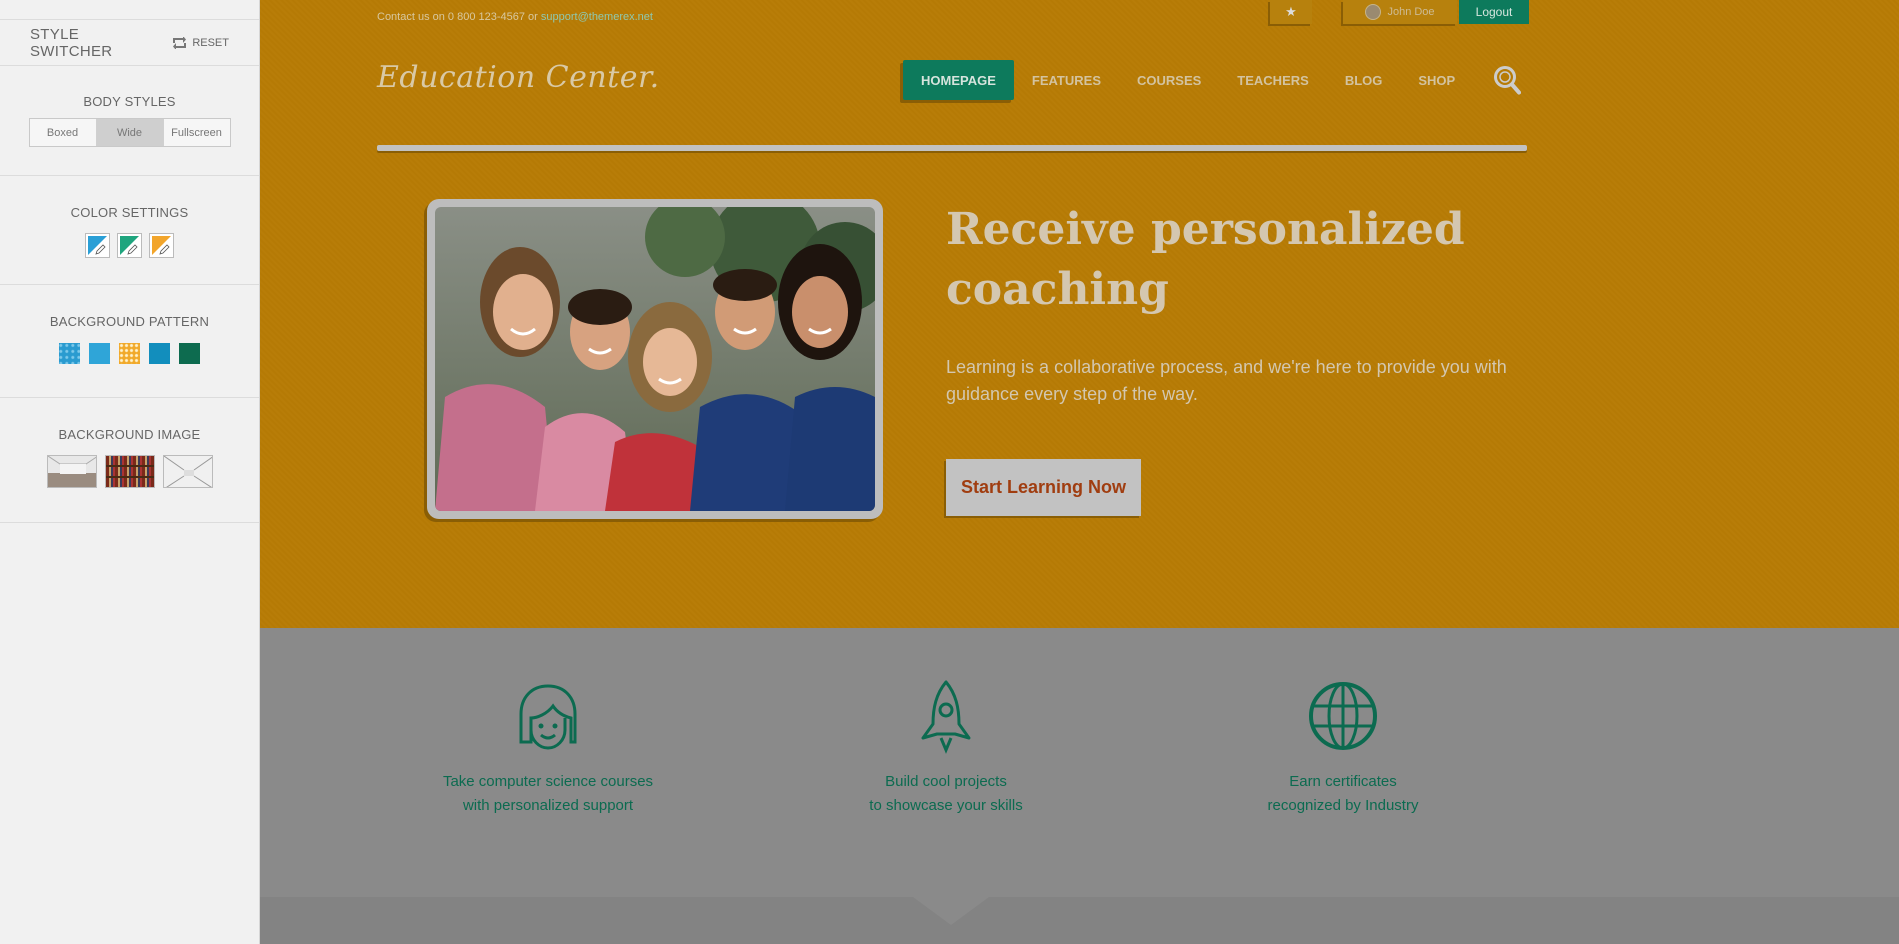 This screenshot has height=944, width=1899. Describe the element at coordinates (1079, 920) in the screenshot. I see `next-section-band` at that location.